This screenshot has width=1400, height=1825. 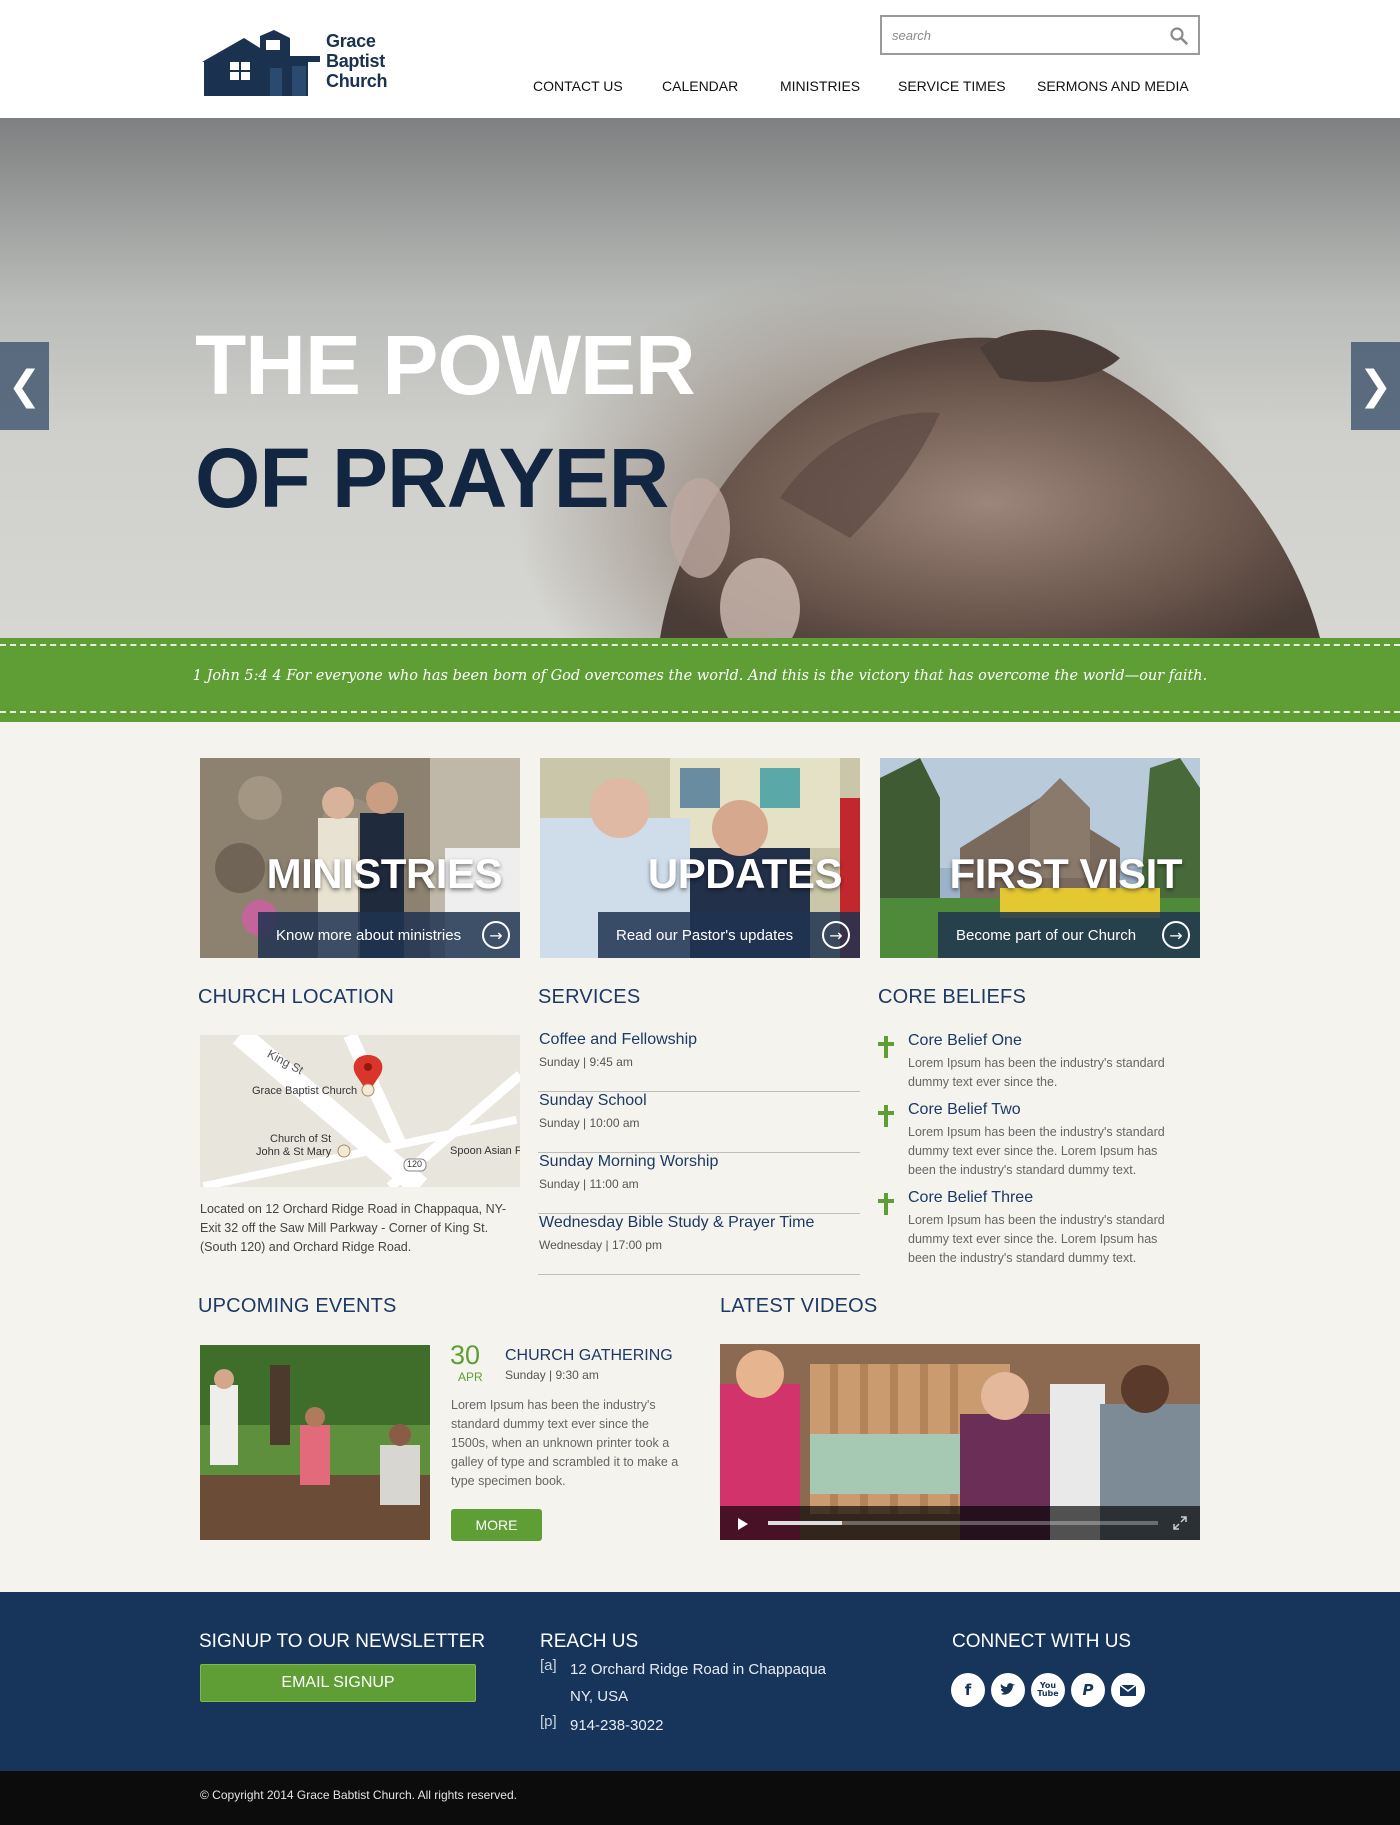 What do you see at coordinates (589, 1356) in the screenshot?
I see `event-title: CHURCH GATHERING` at bounding box center [589, 1356].